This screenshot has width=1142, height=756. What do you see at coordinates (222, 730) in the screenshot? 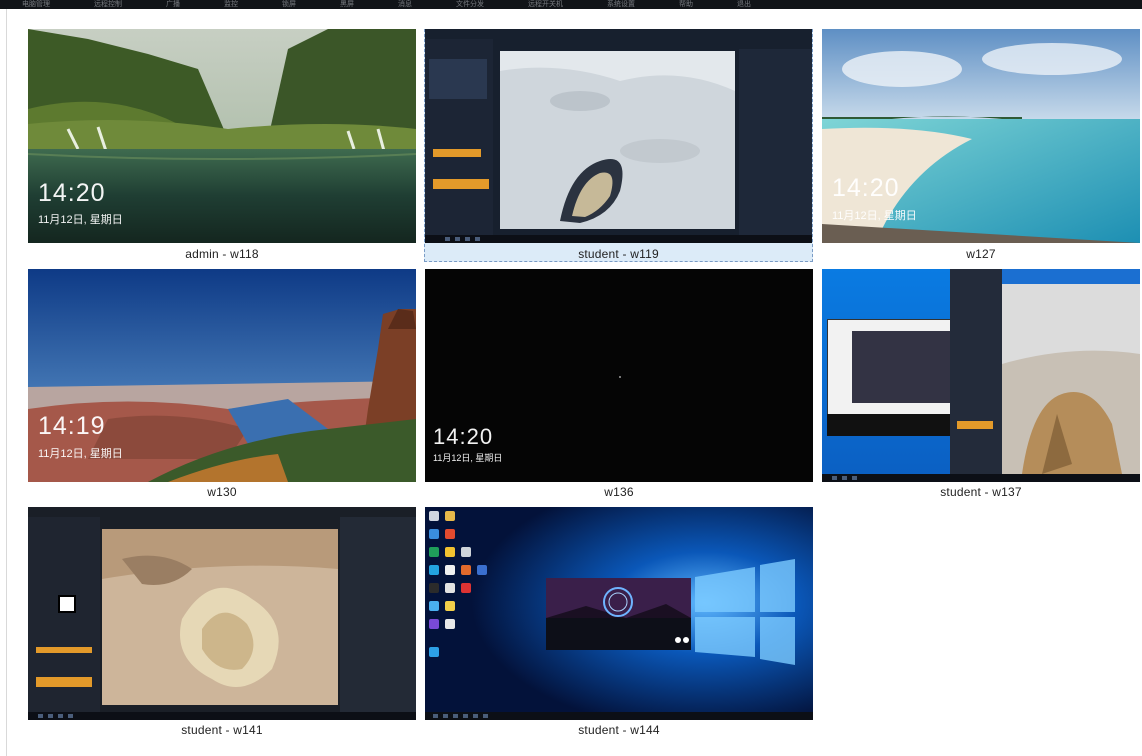
I see `tile-label: student - w141` at bounding box center [222, 730].